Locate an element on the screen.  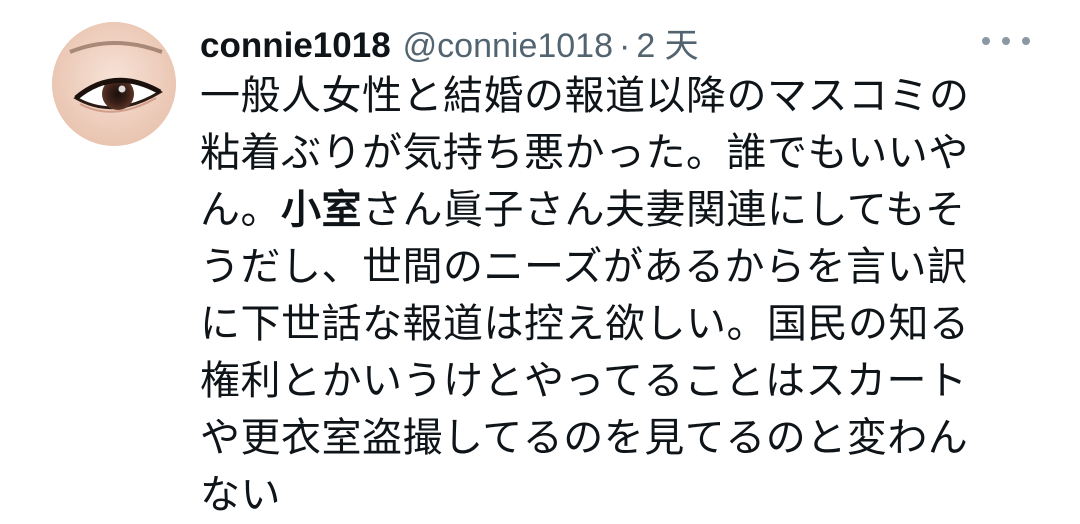
more-dots-icon is located at coordinates (1006, 41).